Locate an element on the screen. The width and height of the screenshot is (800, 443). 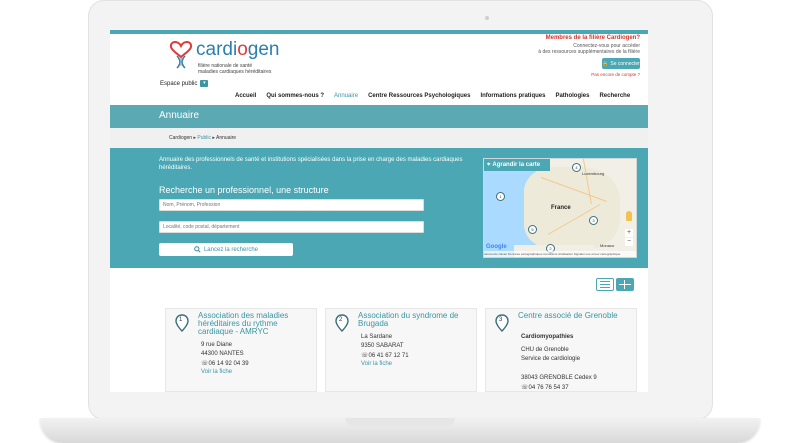
grid-view-icon is located at coordinates (625, 284).